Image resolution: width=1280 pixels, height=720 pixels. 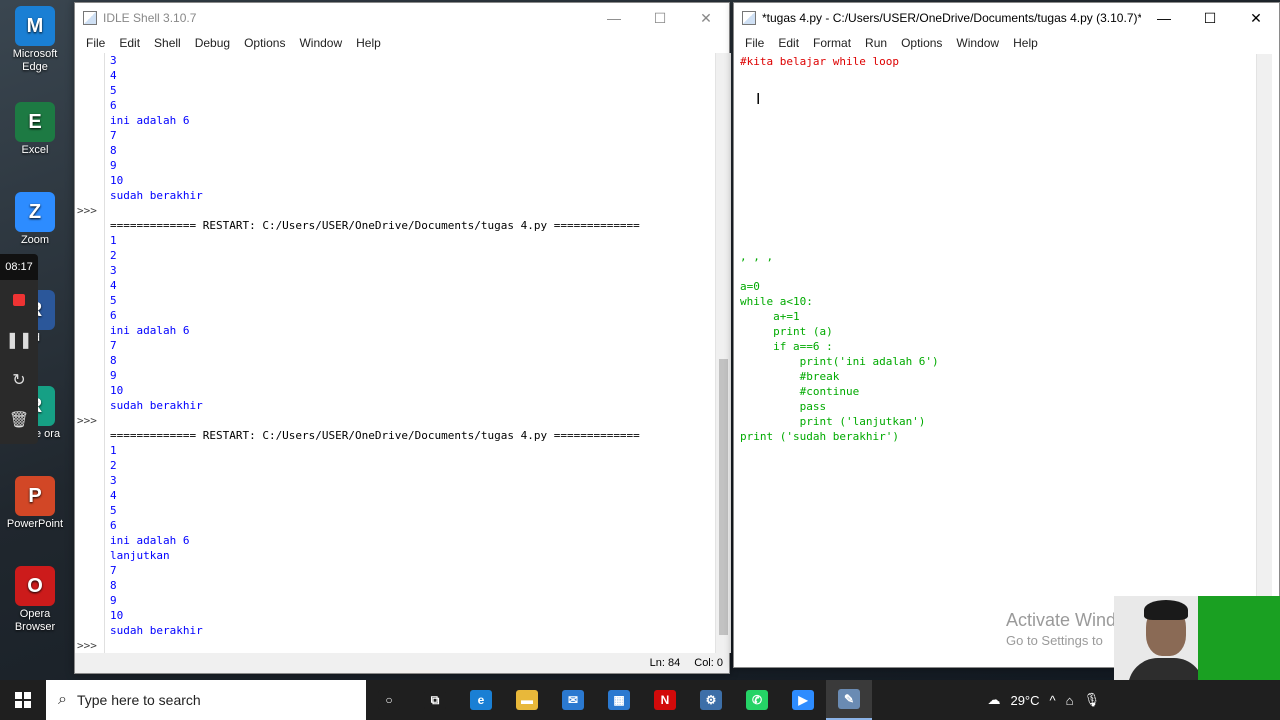 I want to click on shell-menu-edit: Edit, so click(x=129, y=43).